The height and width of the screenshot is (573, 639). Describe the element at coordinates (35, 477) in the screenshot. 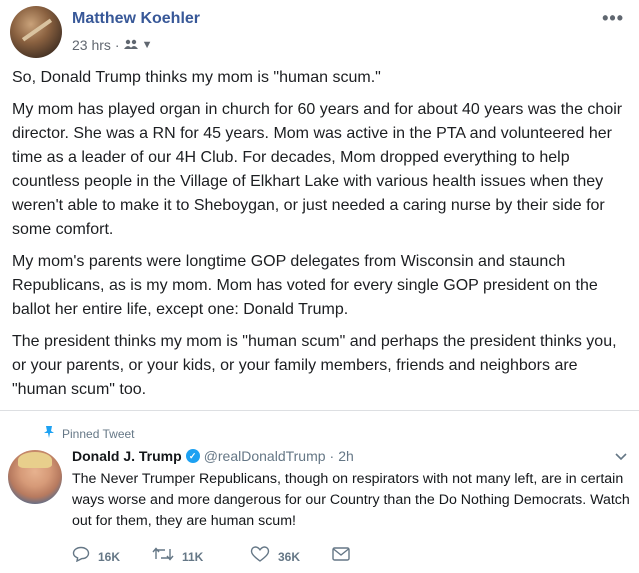

I see `tweet-avatar` at that location.